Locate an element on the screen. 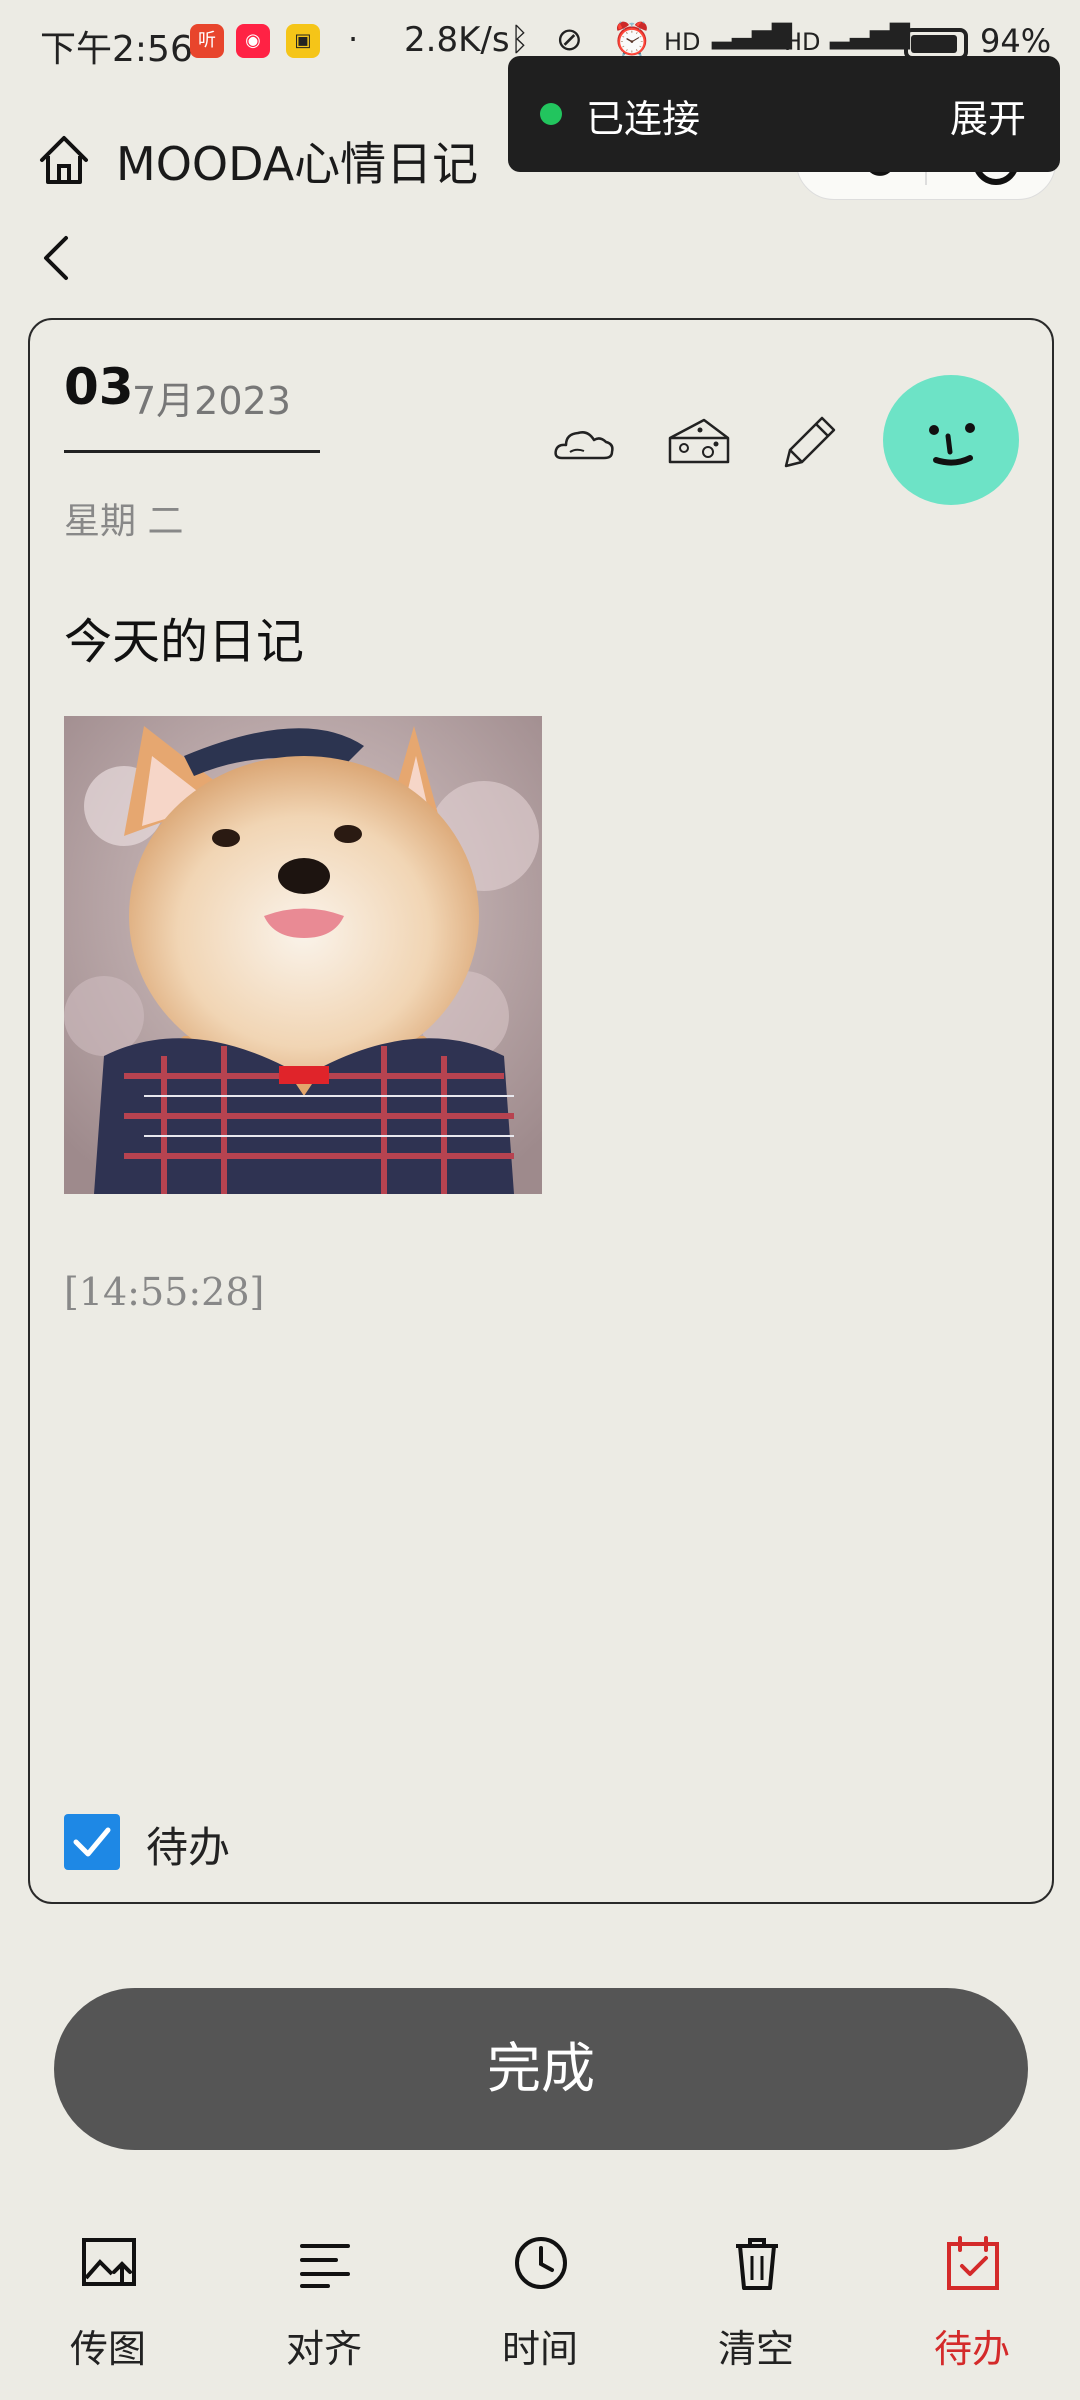 This screenshot has height=2400, width=1080. image-upload-icon is located at coordinates (109, 2262).